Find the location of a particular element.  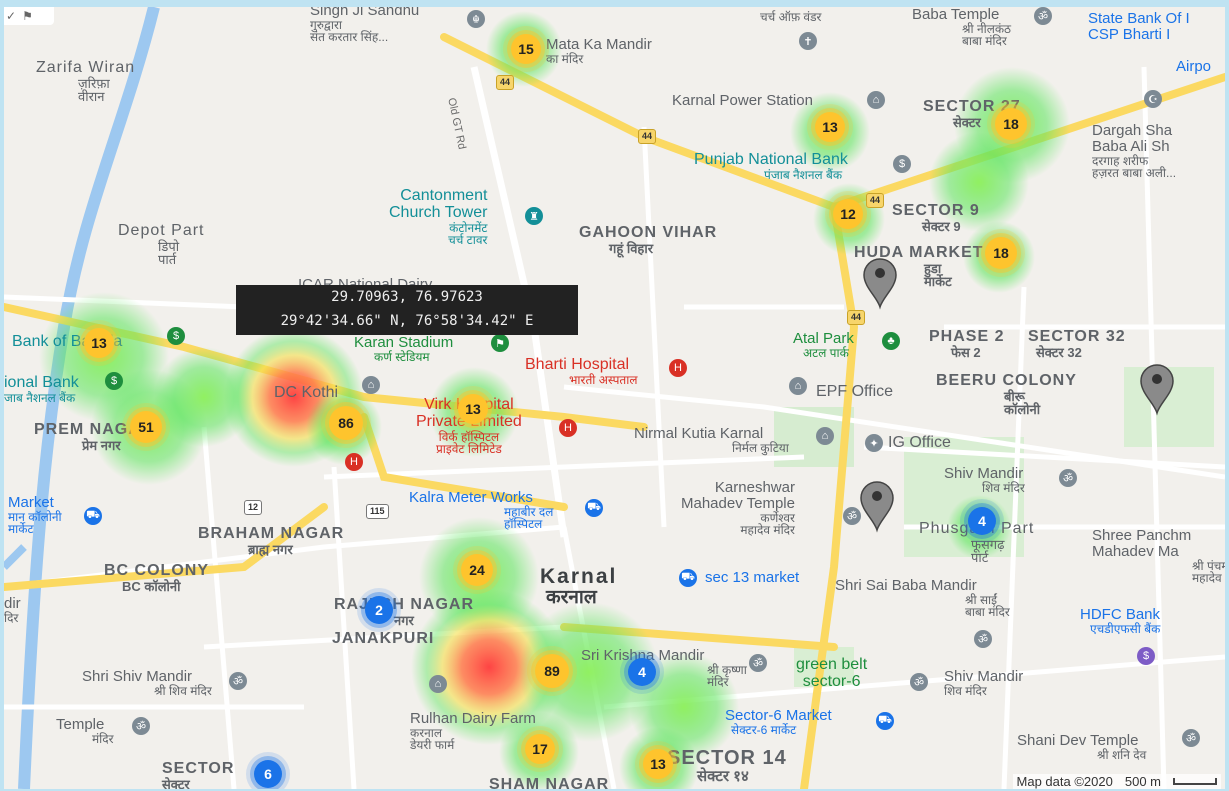

park-icon: ♣ is located at coordinates (891, 341).